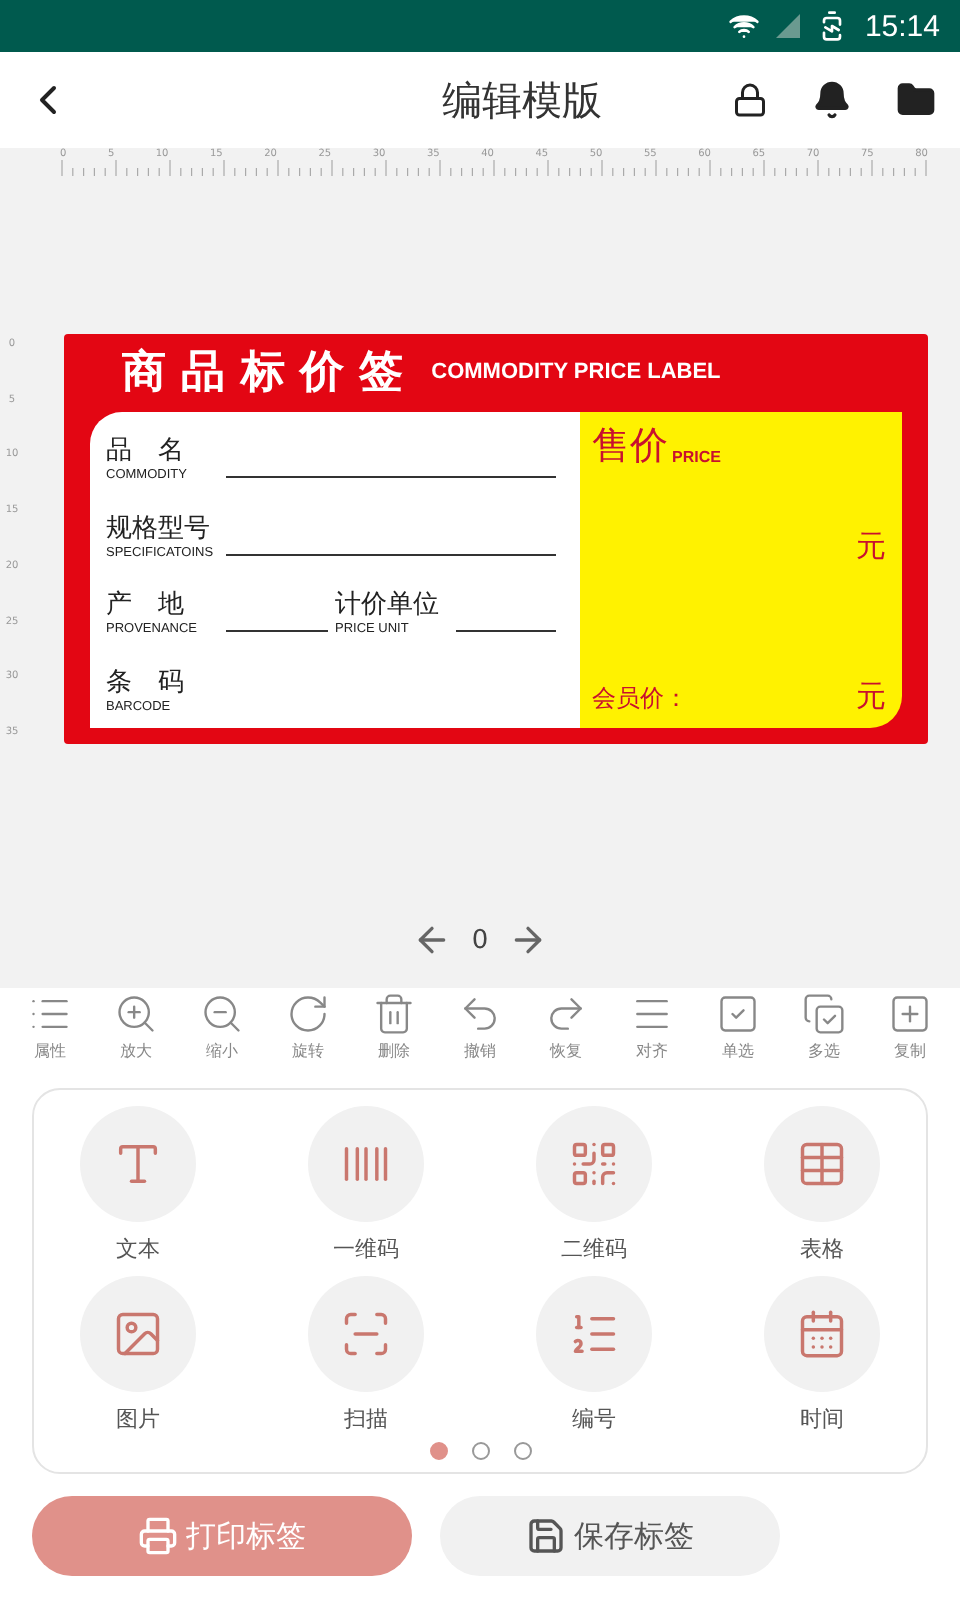 The width and height of the screenshot is (960, 1600). I want to click on checkbox-icon, so click(738, 1014).